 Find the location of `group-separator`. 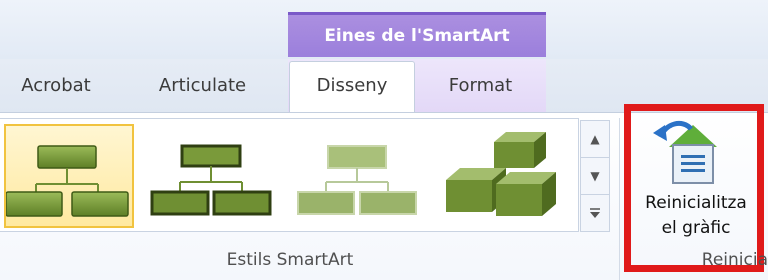

group-separator is located at coordinates (619, 199).